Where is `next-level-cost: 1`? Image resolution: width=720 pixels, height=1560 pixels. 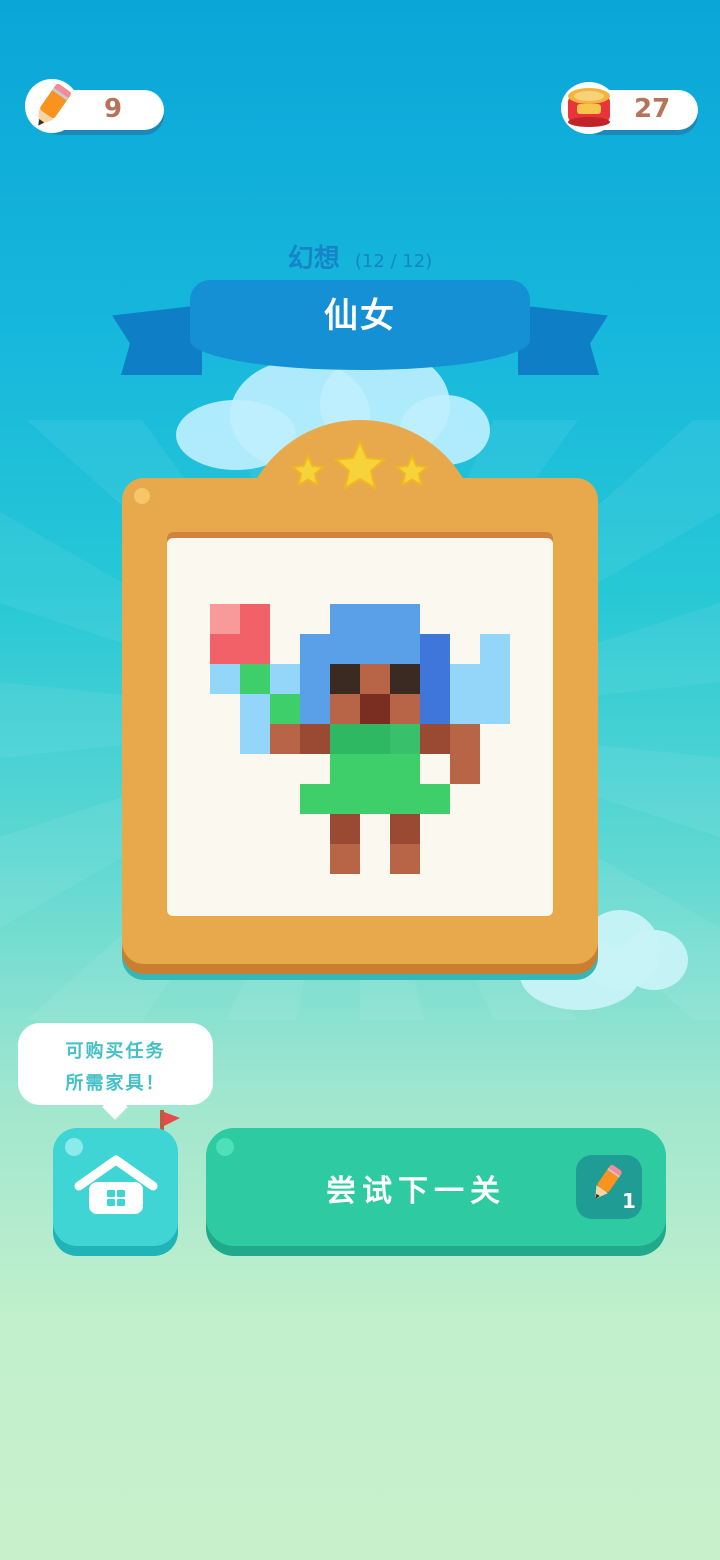 next-level-cost: 1 is located at coordinates (629, 1201).